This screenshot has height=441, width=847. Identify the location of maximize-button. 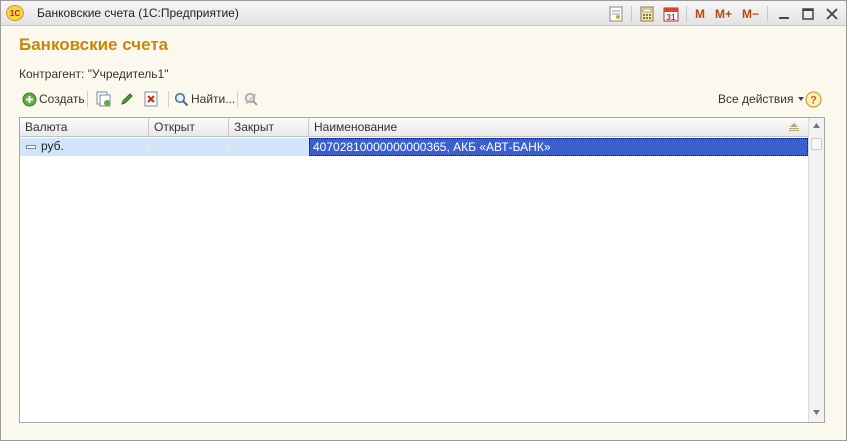
(808, 14).